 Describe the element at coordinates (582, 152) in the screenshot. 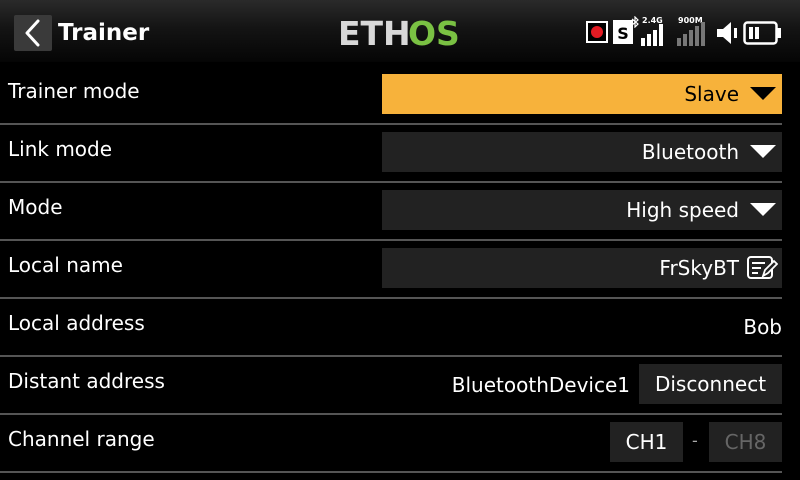

I see `link-mode-select: Bluetooth` at that location.